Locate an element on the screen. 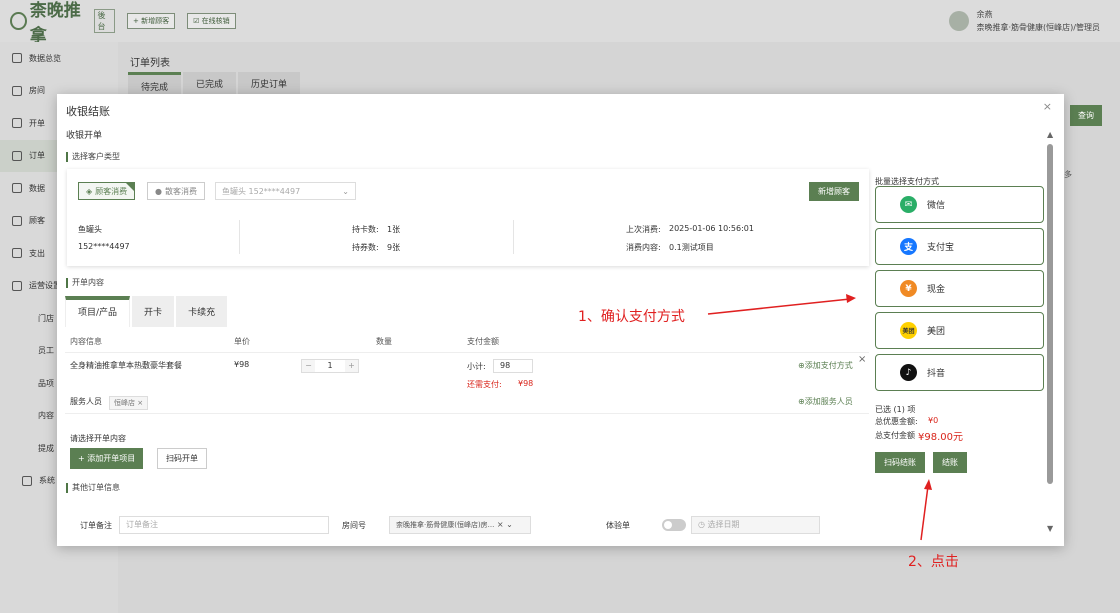 The height and width of the screenshot is (613, 1120). person-icon: ● is located at coordinates (158, 191).